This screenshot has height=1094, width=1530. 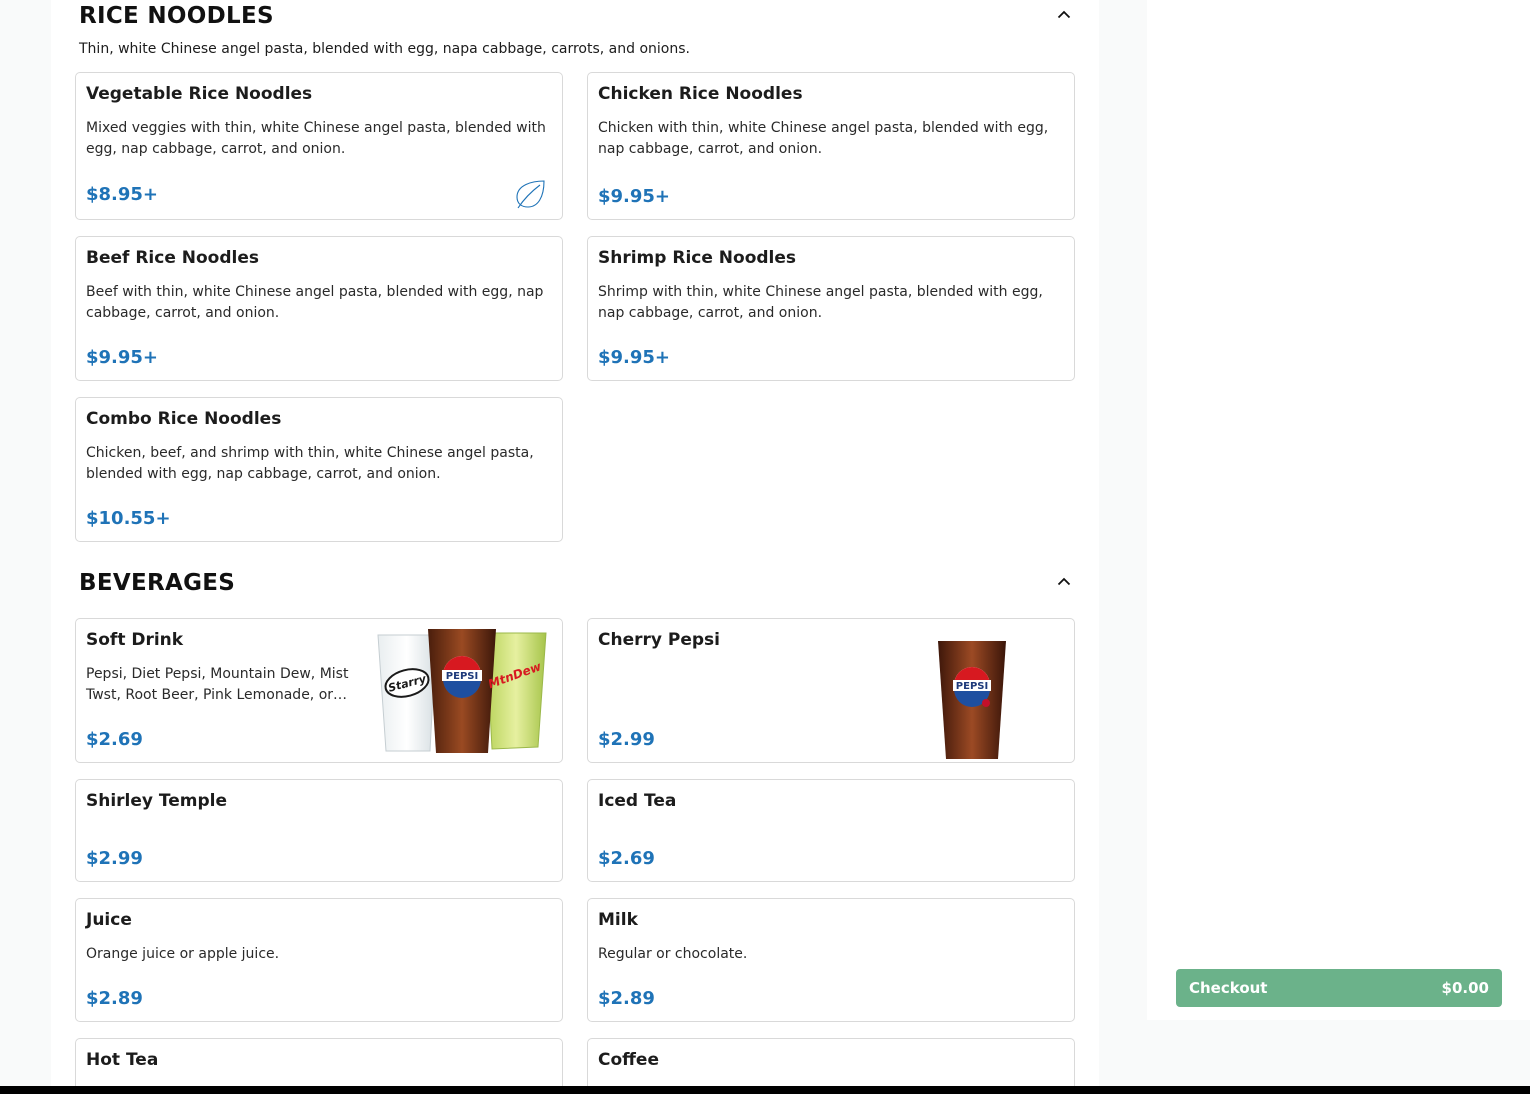 I want to click on item-name: Soft Drink, so click(x=135, y=640).